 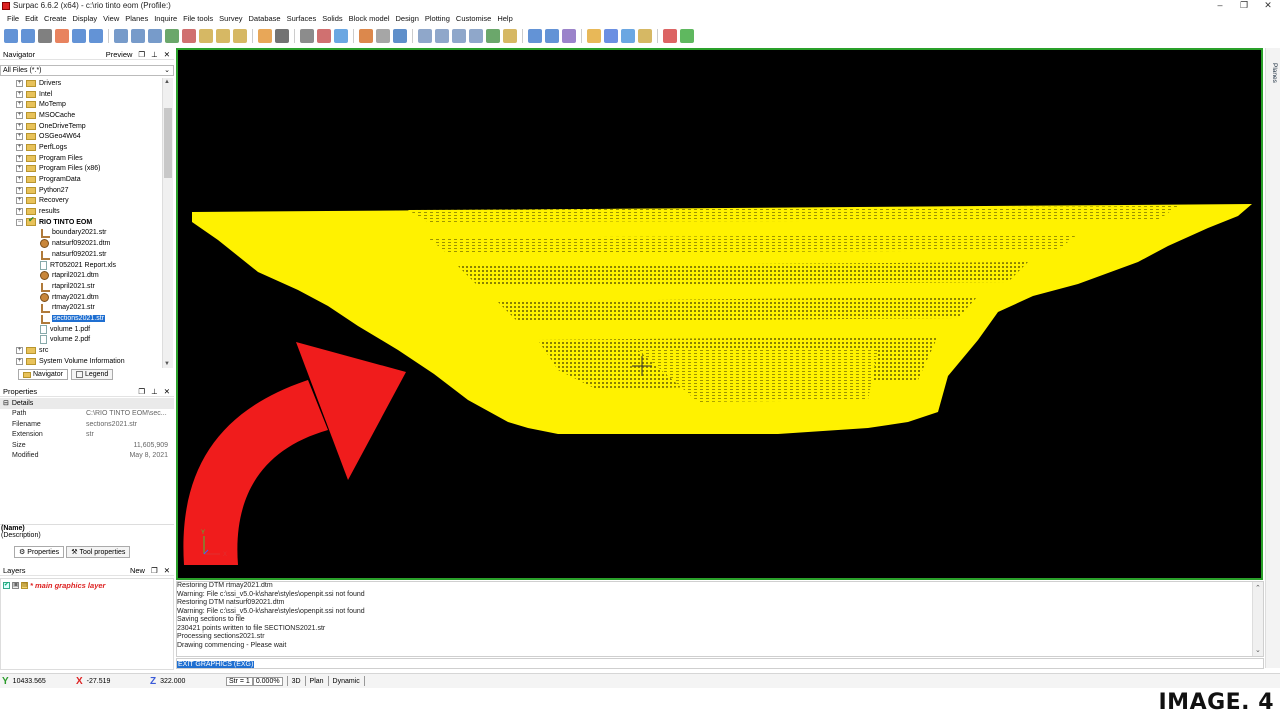 What do you see at coordinates (87, 403) in the screenshot?
I see `details-section: ⊟ Details` at bounding box center [87, 403].